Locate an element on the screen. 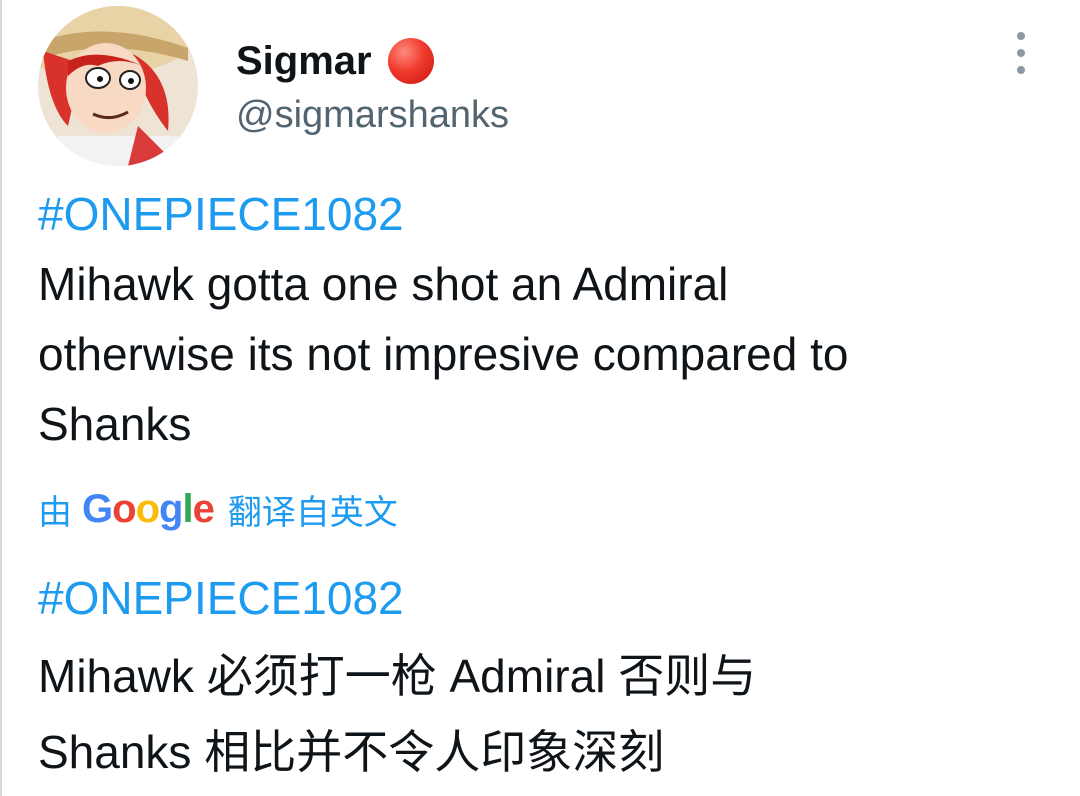 Image resolution: width=1080 pixels, height=796 pixels. translated-text-line: Mihawk 必须打一枪 Admiral 否则与 is located at coordinates (397, 676).